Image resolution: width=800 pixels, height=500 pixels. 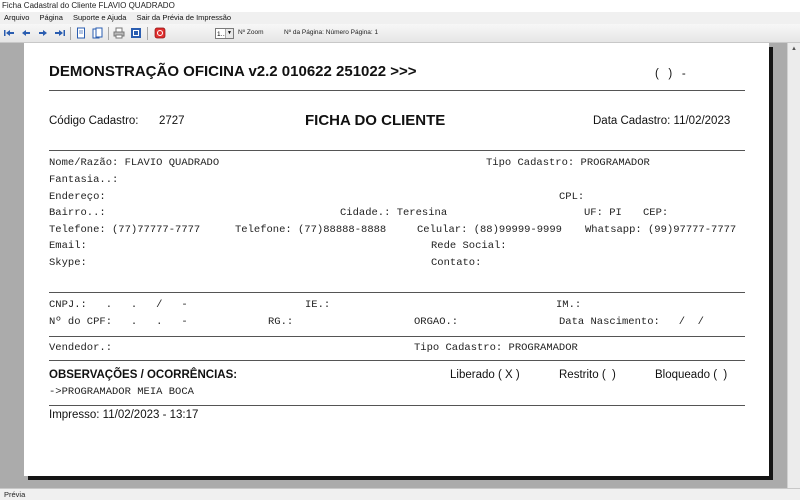 What do you see at coordinates (26, 33) in the screenshot?
I see `previous-page-icon` at bounding box center [26, 33].